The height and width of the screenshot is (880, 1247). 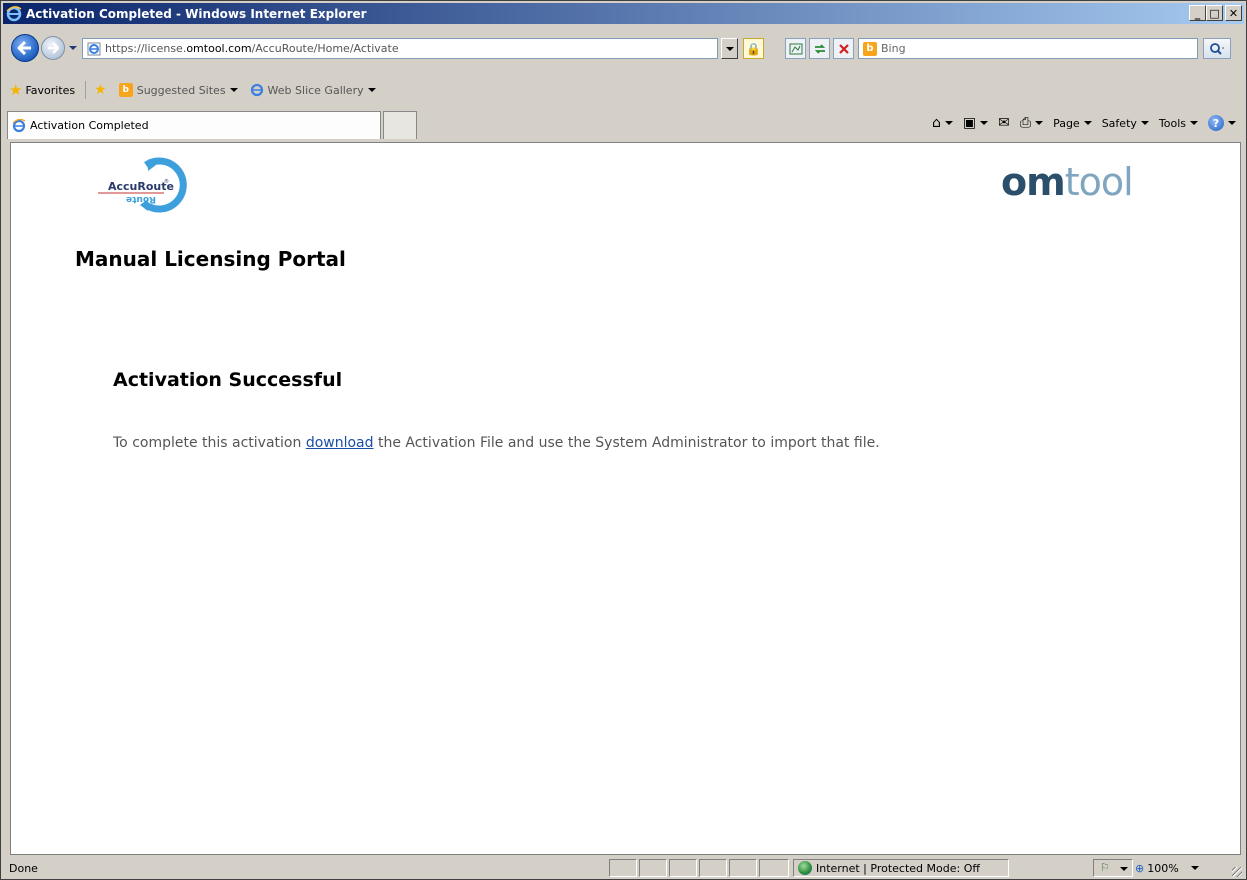 What do you see at coordinates (1099, 182) in the screenshot?
I see `omtool-logo-tool: tool` at bounding box center [1099, 182].